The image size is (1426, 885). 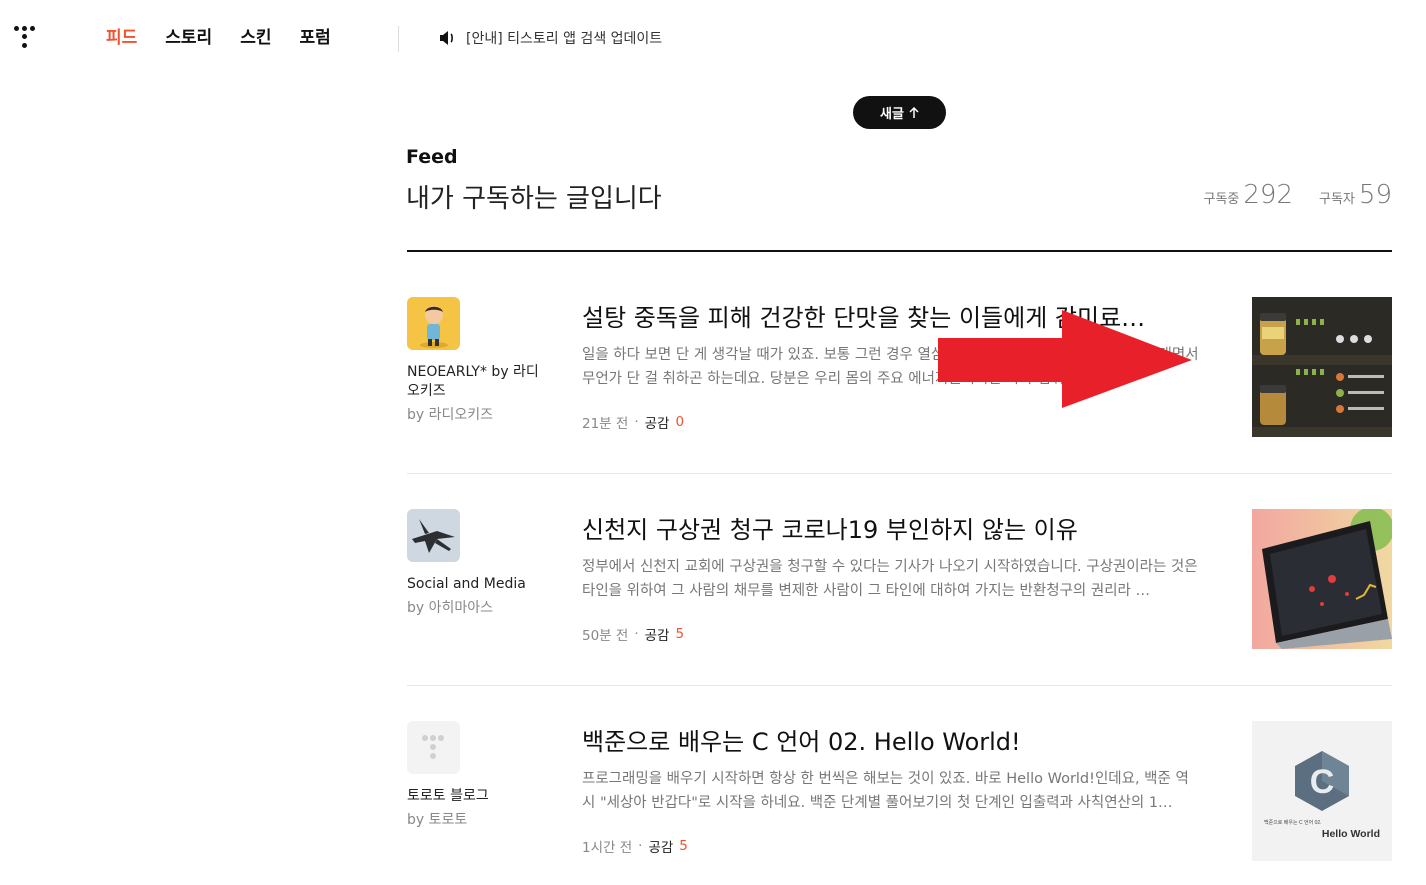 What do you see at coordinates (607, 848) in the screenshot?
I see `post-time: 1시간 전` at bounding box center [607, 848].